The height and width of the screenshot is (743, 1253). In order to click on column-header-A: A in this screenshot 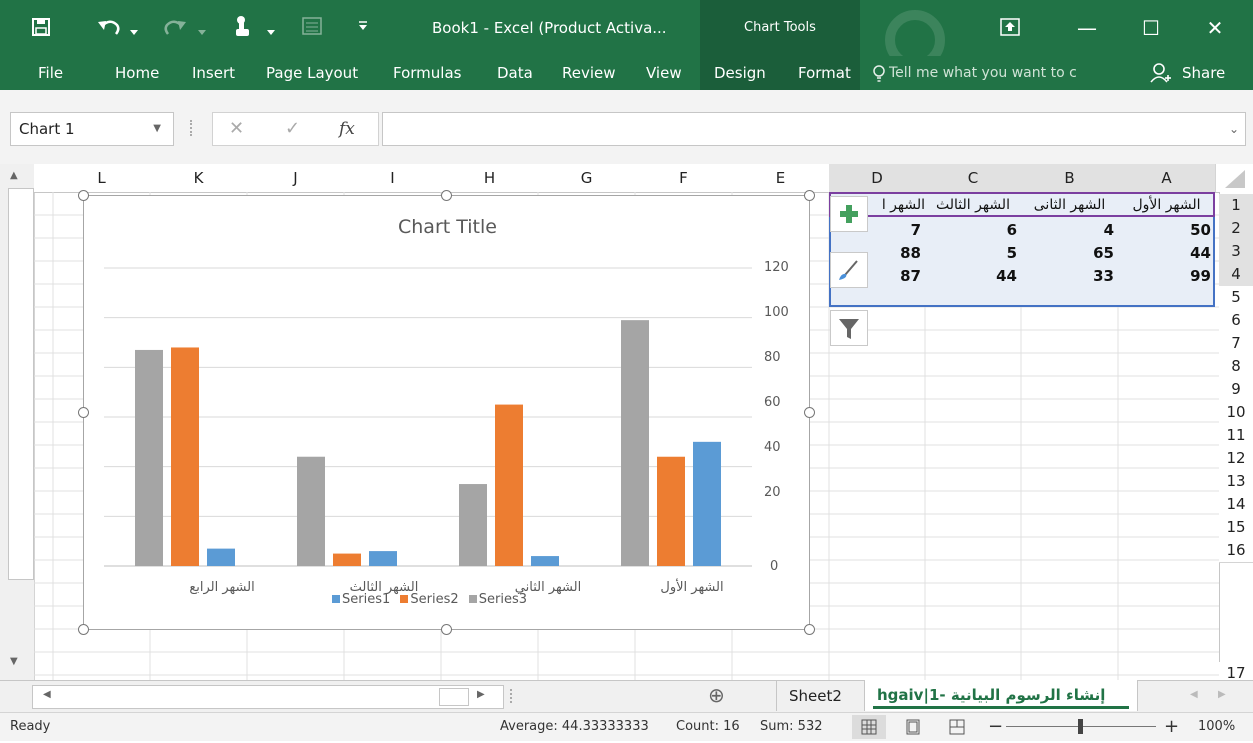, I will do `click(1167, 178)`.